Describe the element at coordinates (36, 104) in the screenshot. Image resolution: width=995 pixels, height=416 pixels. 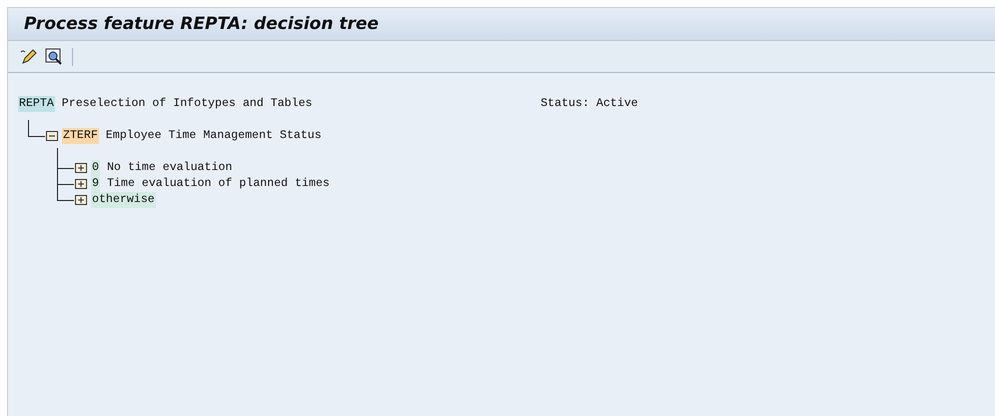
I see `node-key: REPTA` at that location.